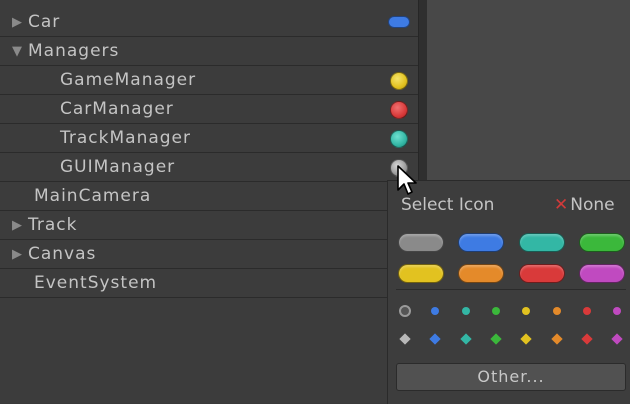  What do you see at coordinates (481, 273) in the screenshot?
I see `orange-label-icon` at bounding box center [481, 273].